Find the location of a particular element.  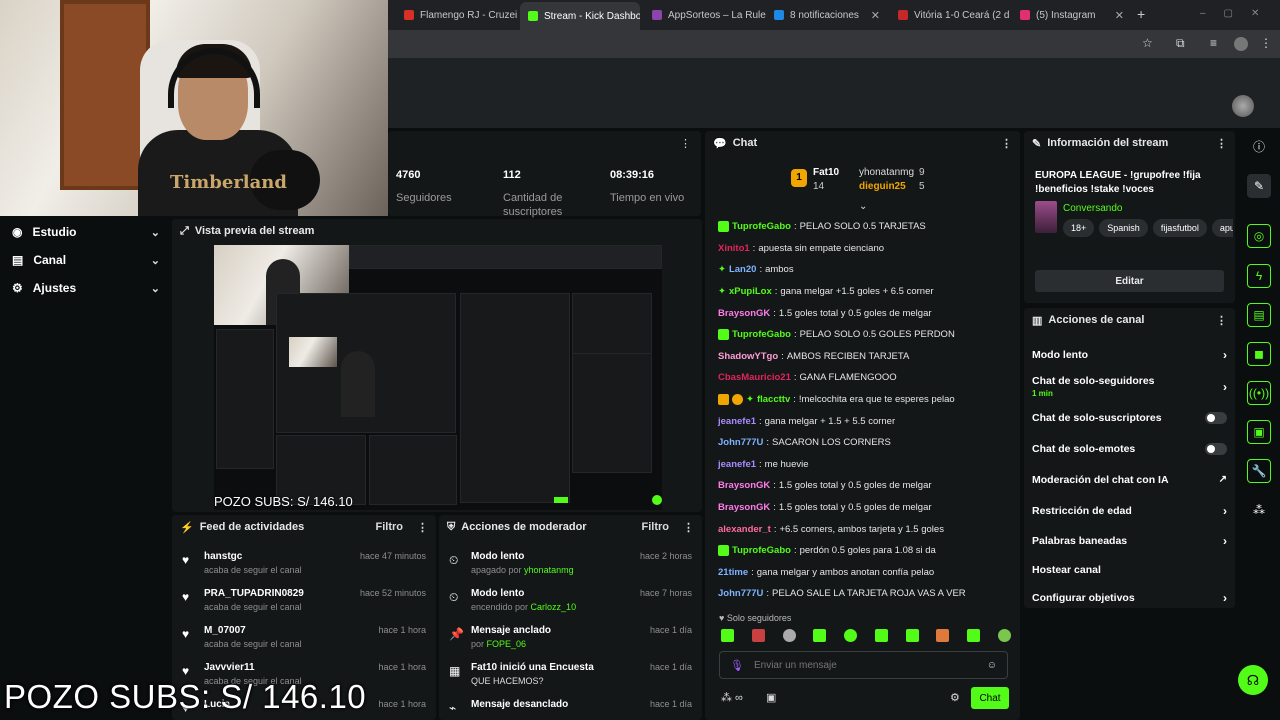

profile-avatar is located at coordinates (1241, 44).